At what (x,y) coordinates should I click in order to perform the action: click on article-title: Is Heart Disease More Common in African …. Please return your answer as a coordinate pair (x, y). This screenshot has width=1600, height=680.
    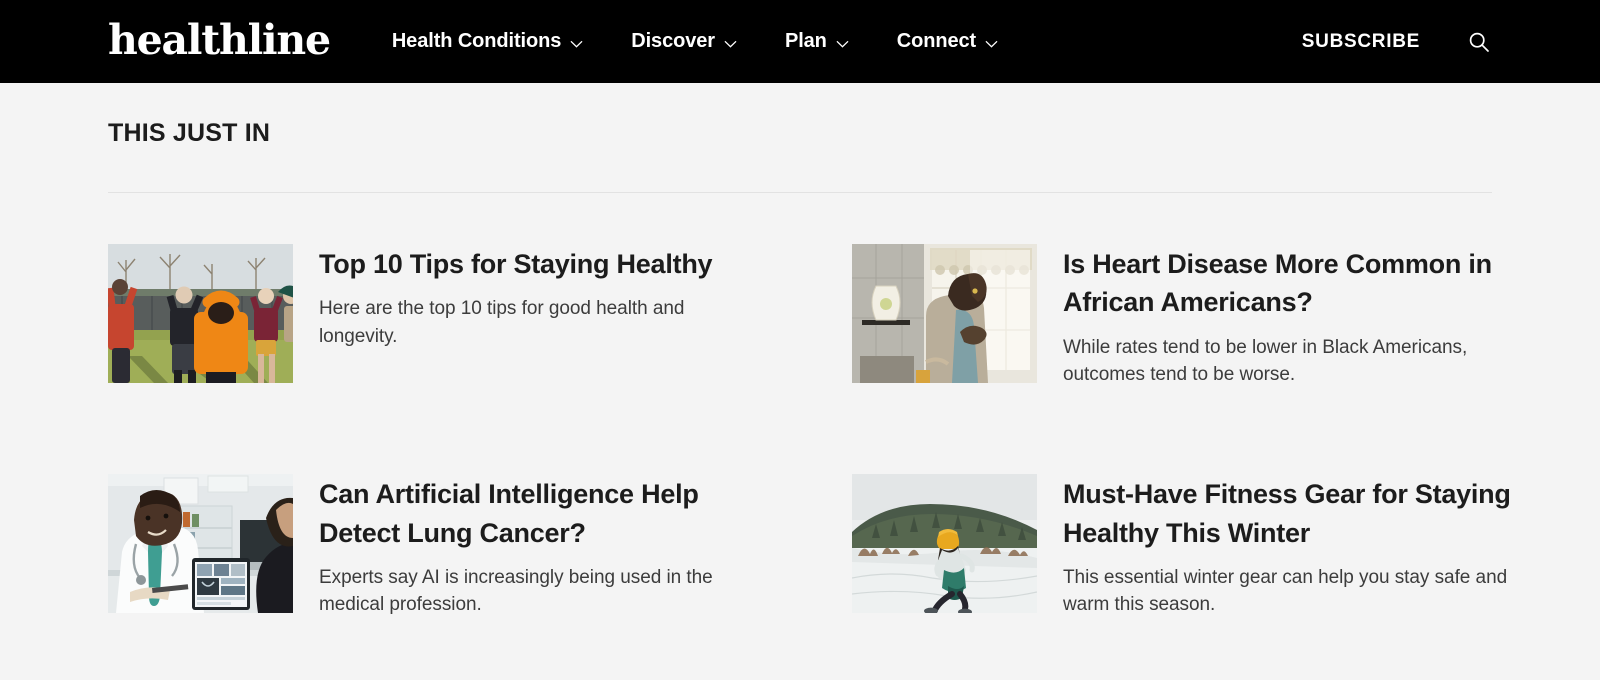
    Looking at the image, I should click on (1293, 283).